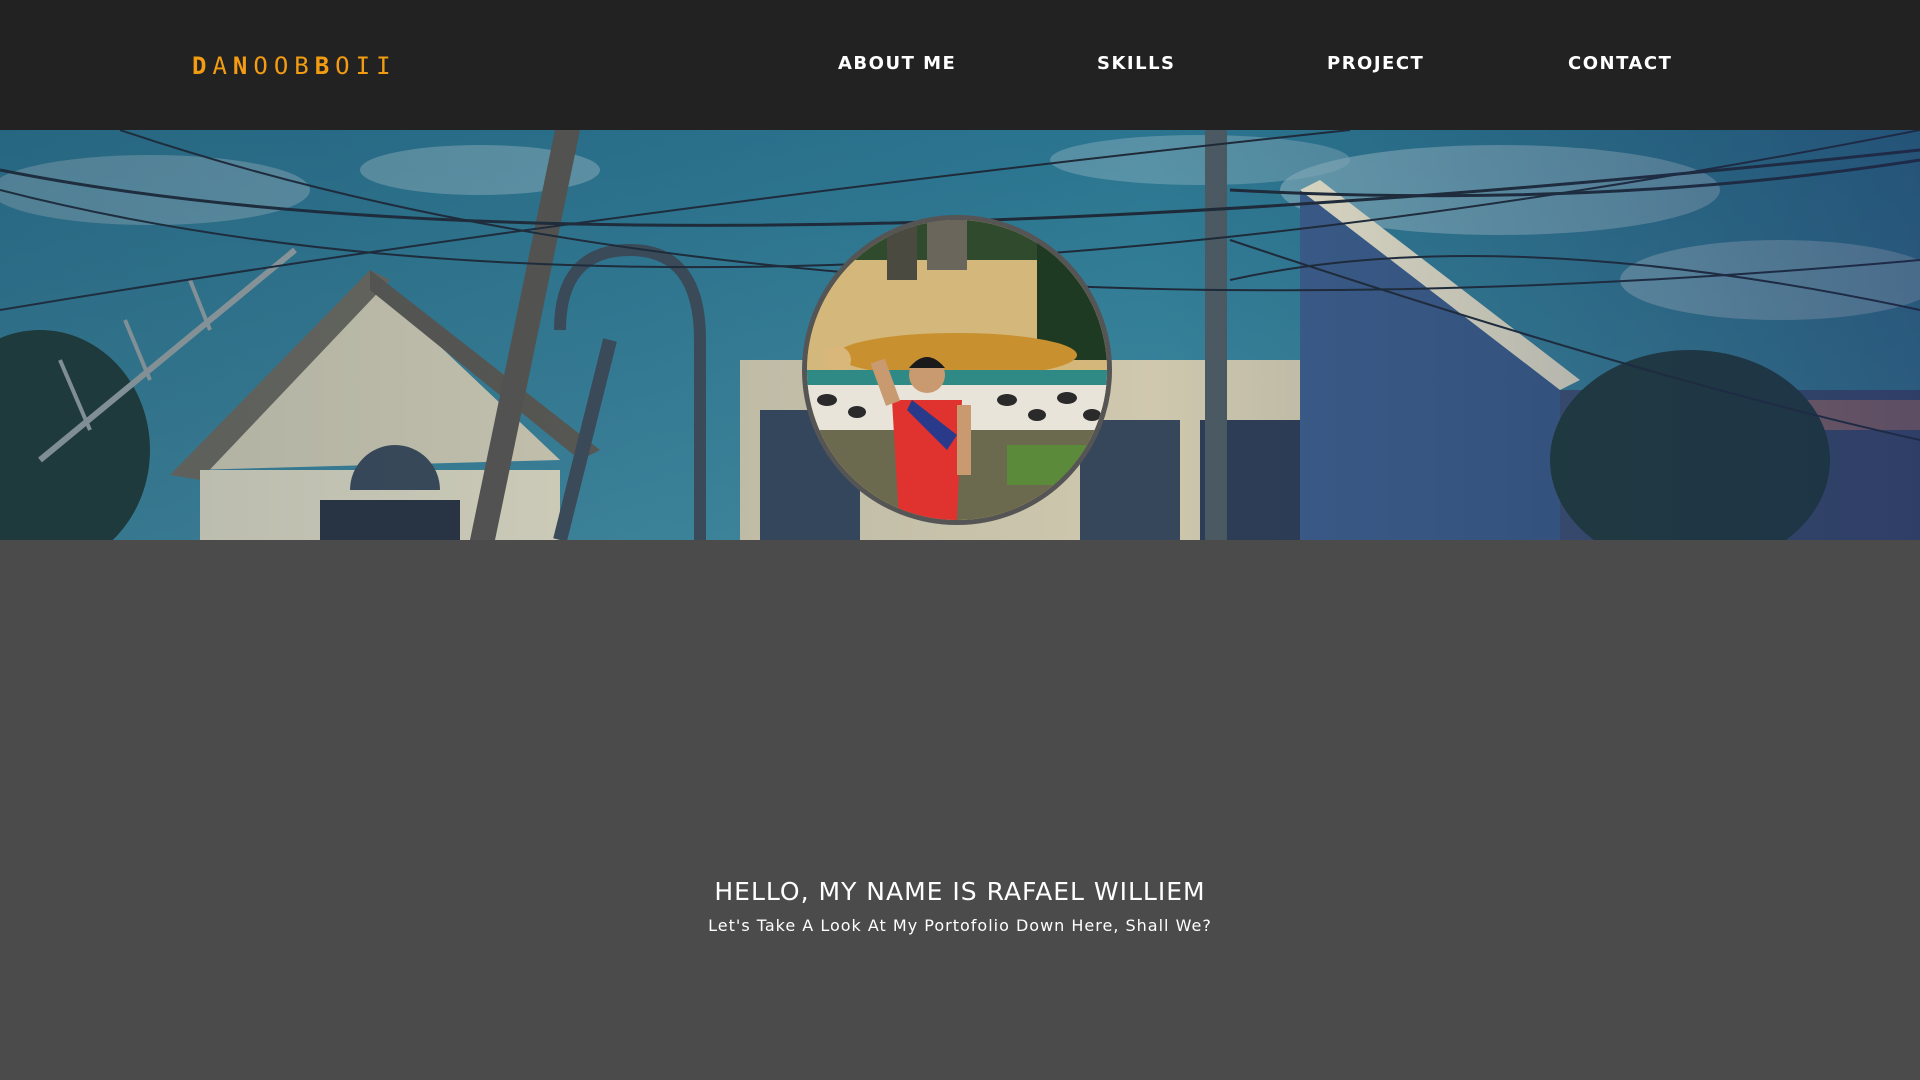 The width and height of the screenshot is (1920, 1080). What do you see at coordinates (202, 66) in the screenshot?
I see `logo-letter: D` at bounding box center [202, 66].